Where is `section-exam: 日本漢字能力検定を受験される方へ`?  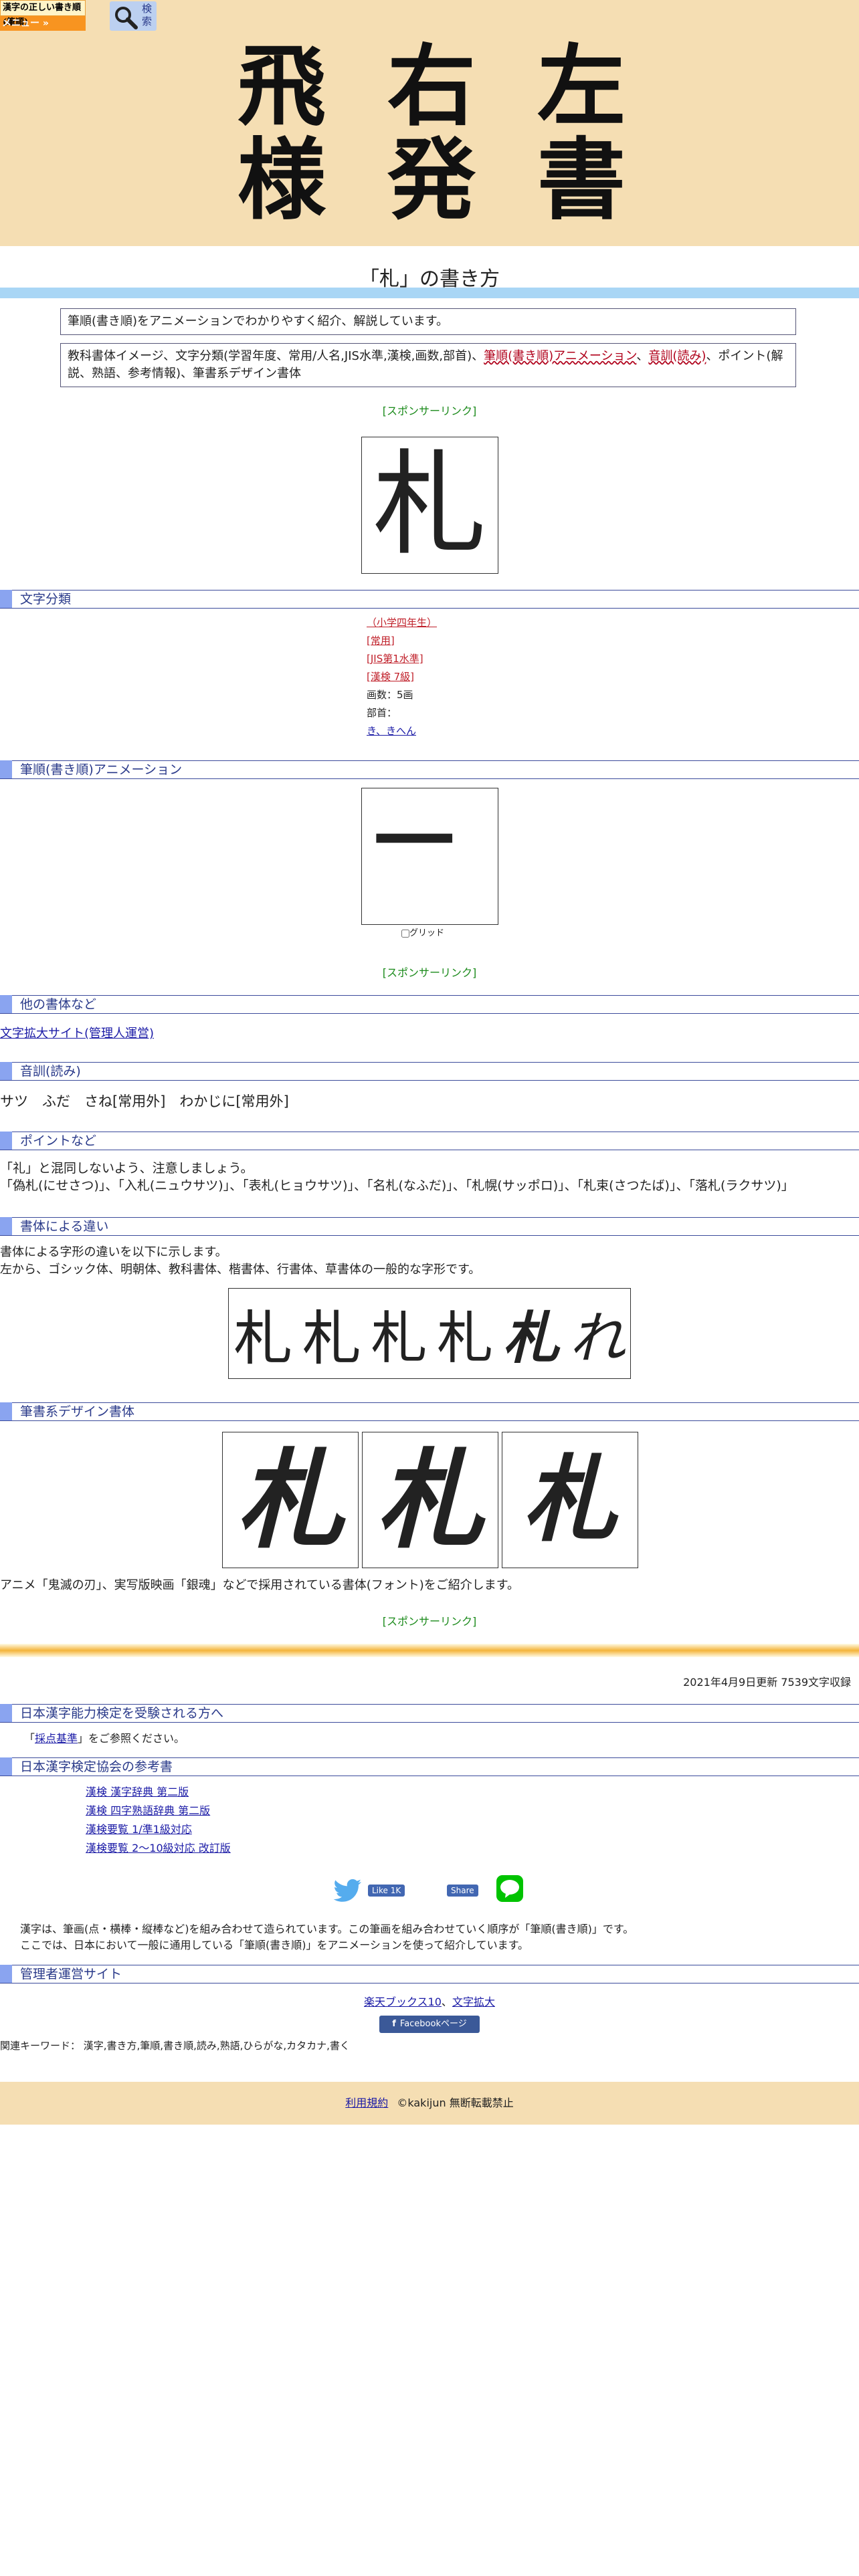
section-exam: 日本漢字能力検定を受験される方へ is located at coordinates (429, 1714).